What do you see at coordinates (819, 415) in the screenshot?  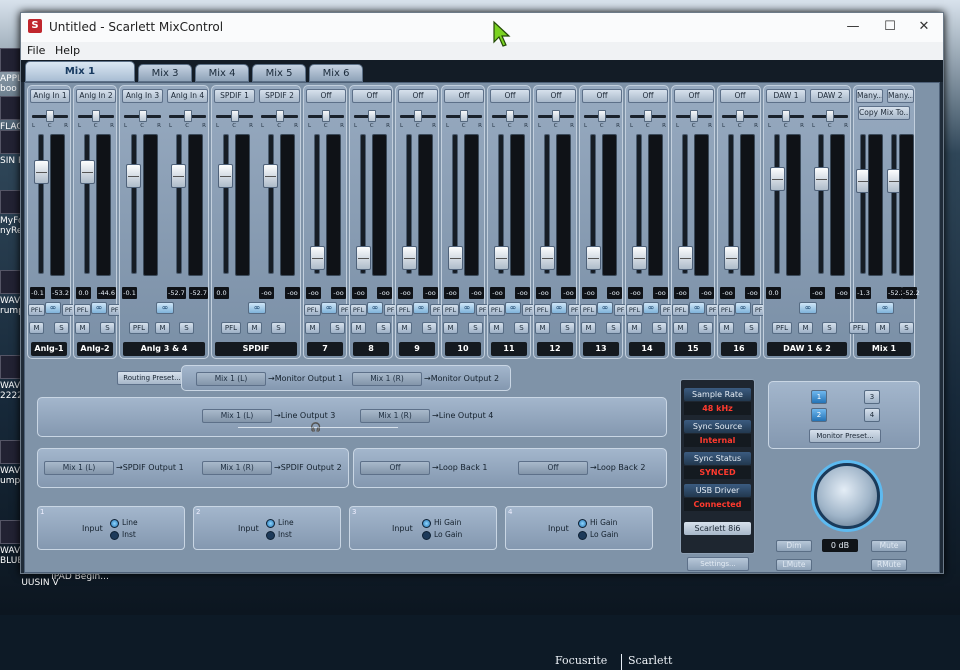 I see `monitor-button-2: 2` at bounding box center [819, 415].